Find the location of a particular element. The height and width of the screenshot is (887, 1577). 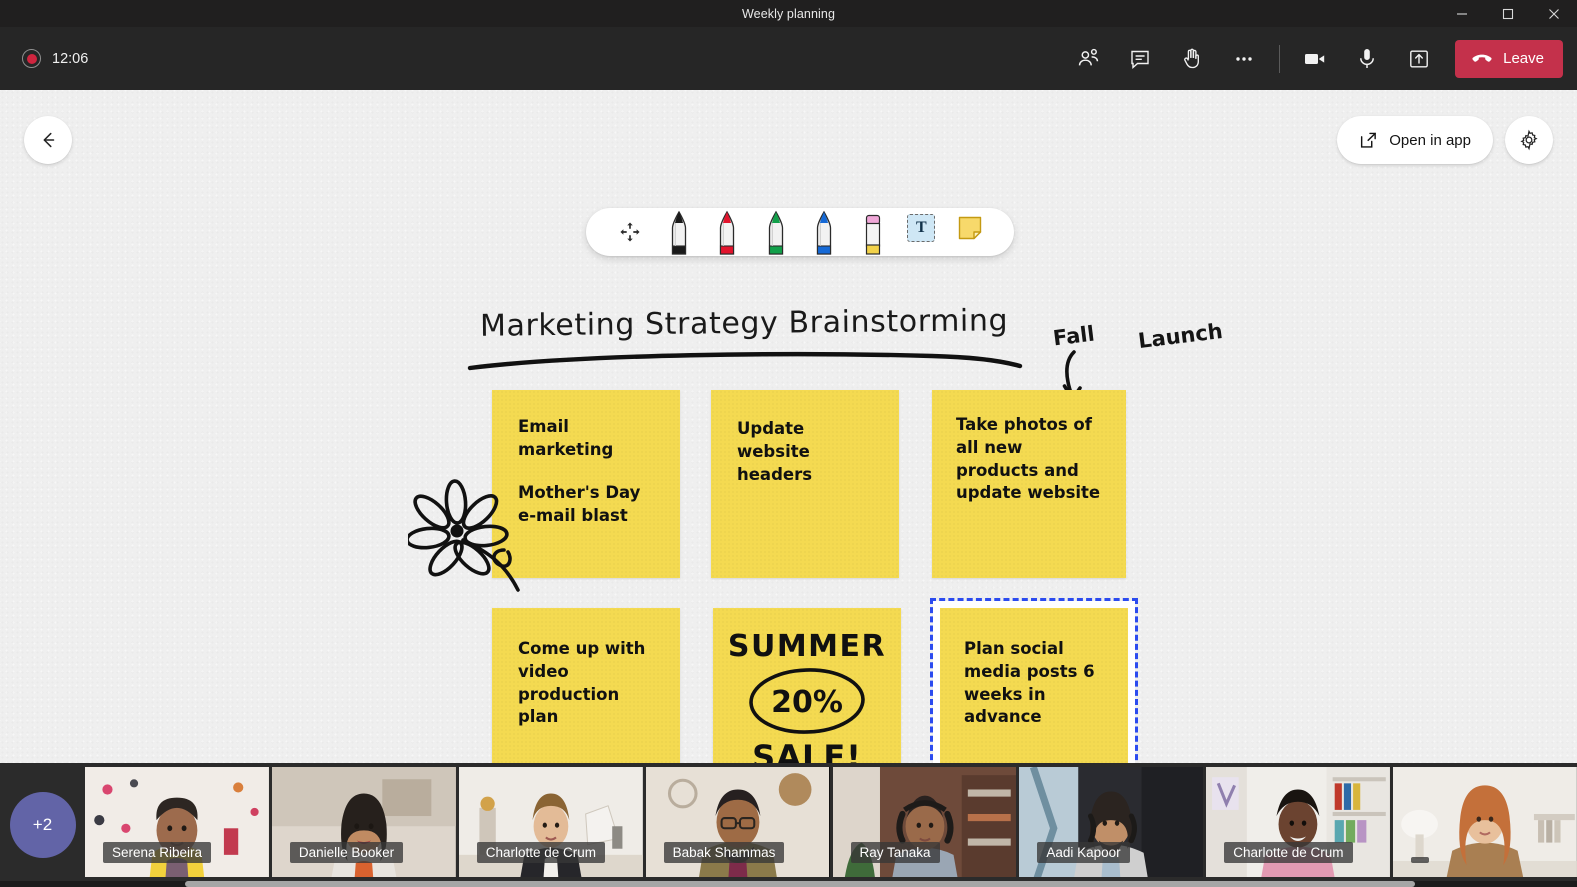

toolbar-divider is located at coordinates (1280, 58).